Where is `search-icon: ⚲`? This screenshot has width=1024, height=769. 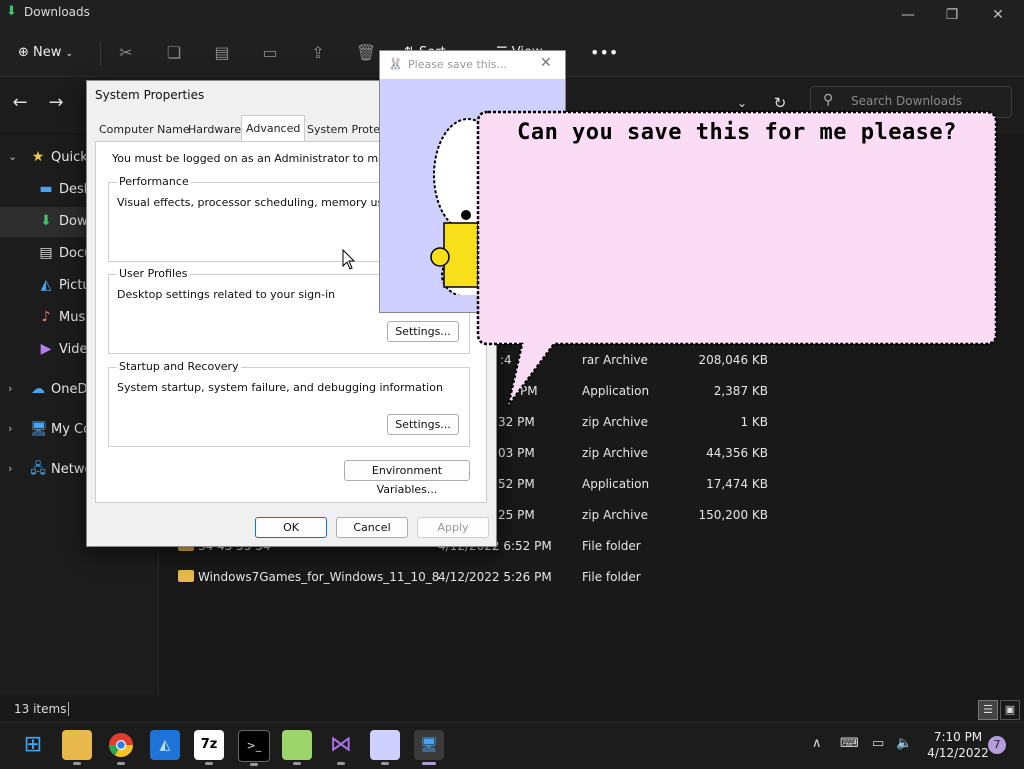
search-icon: ⚲ is located at coordinates (828, 100).